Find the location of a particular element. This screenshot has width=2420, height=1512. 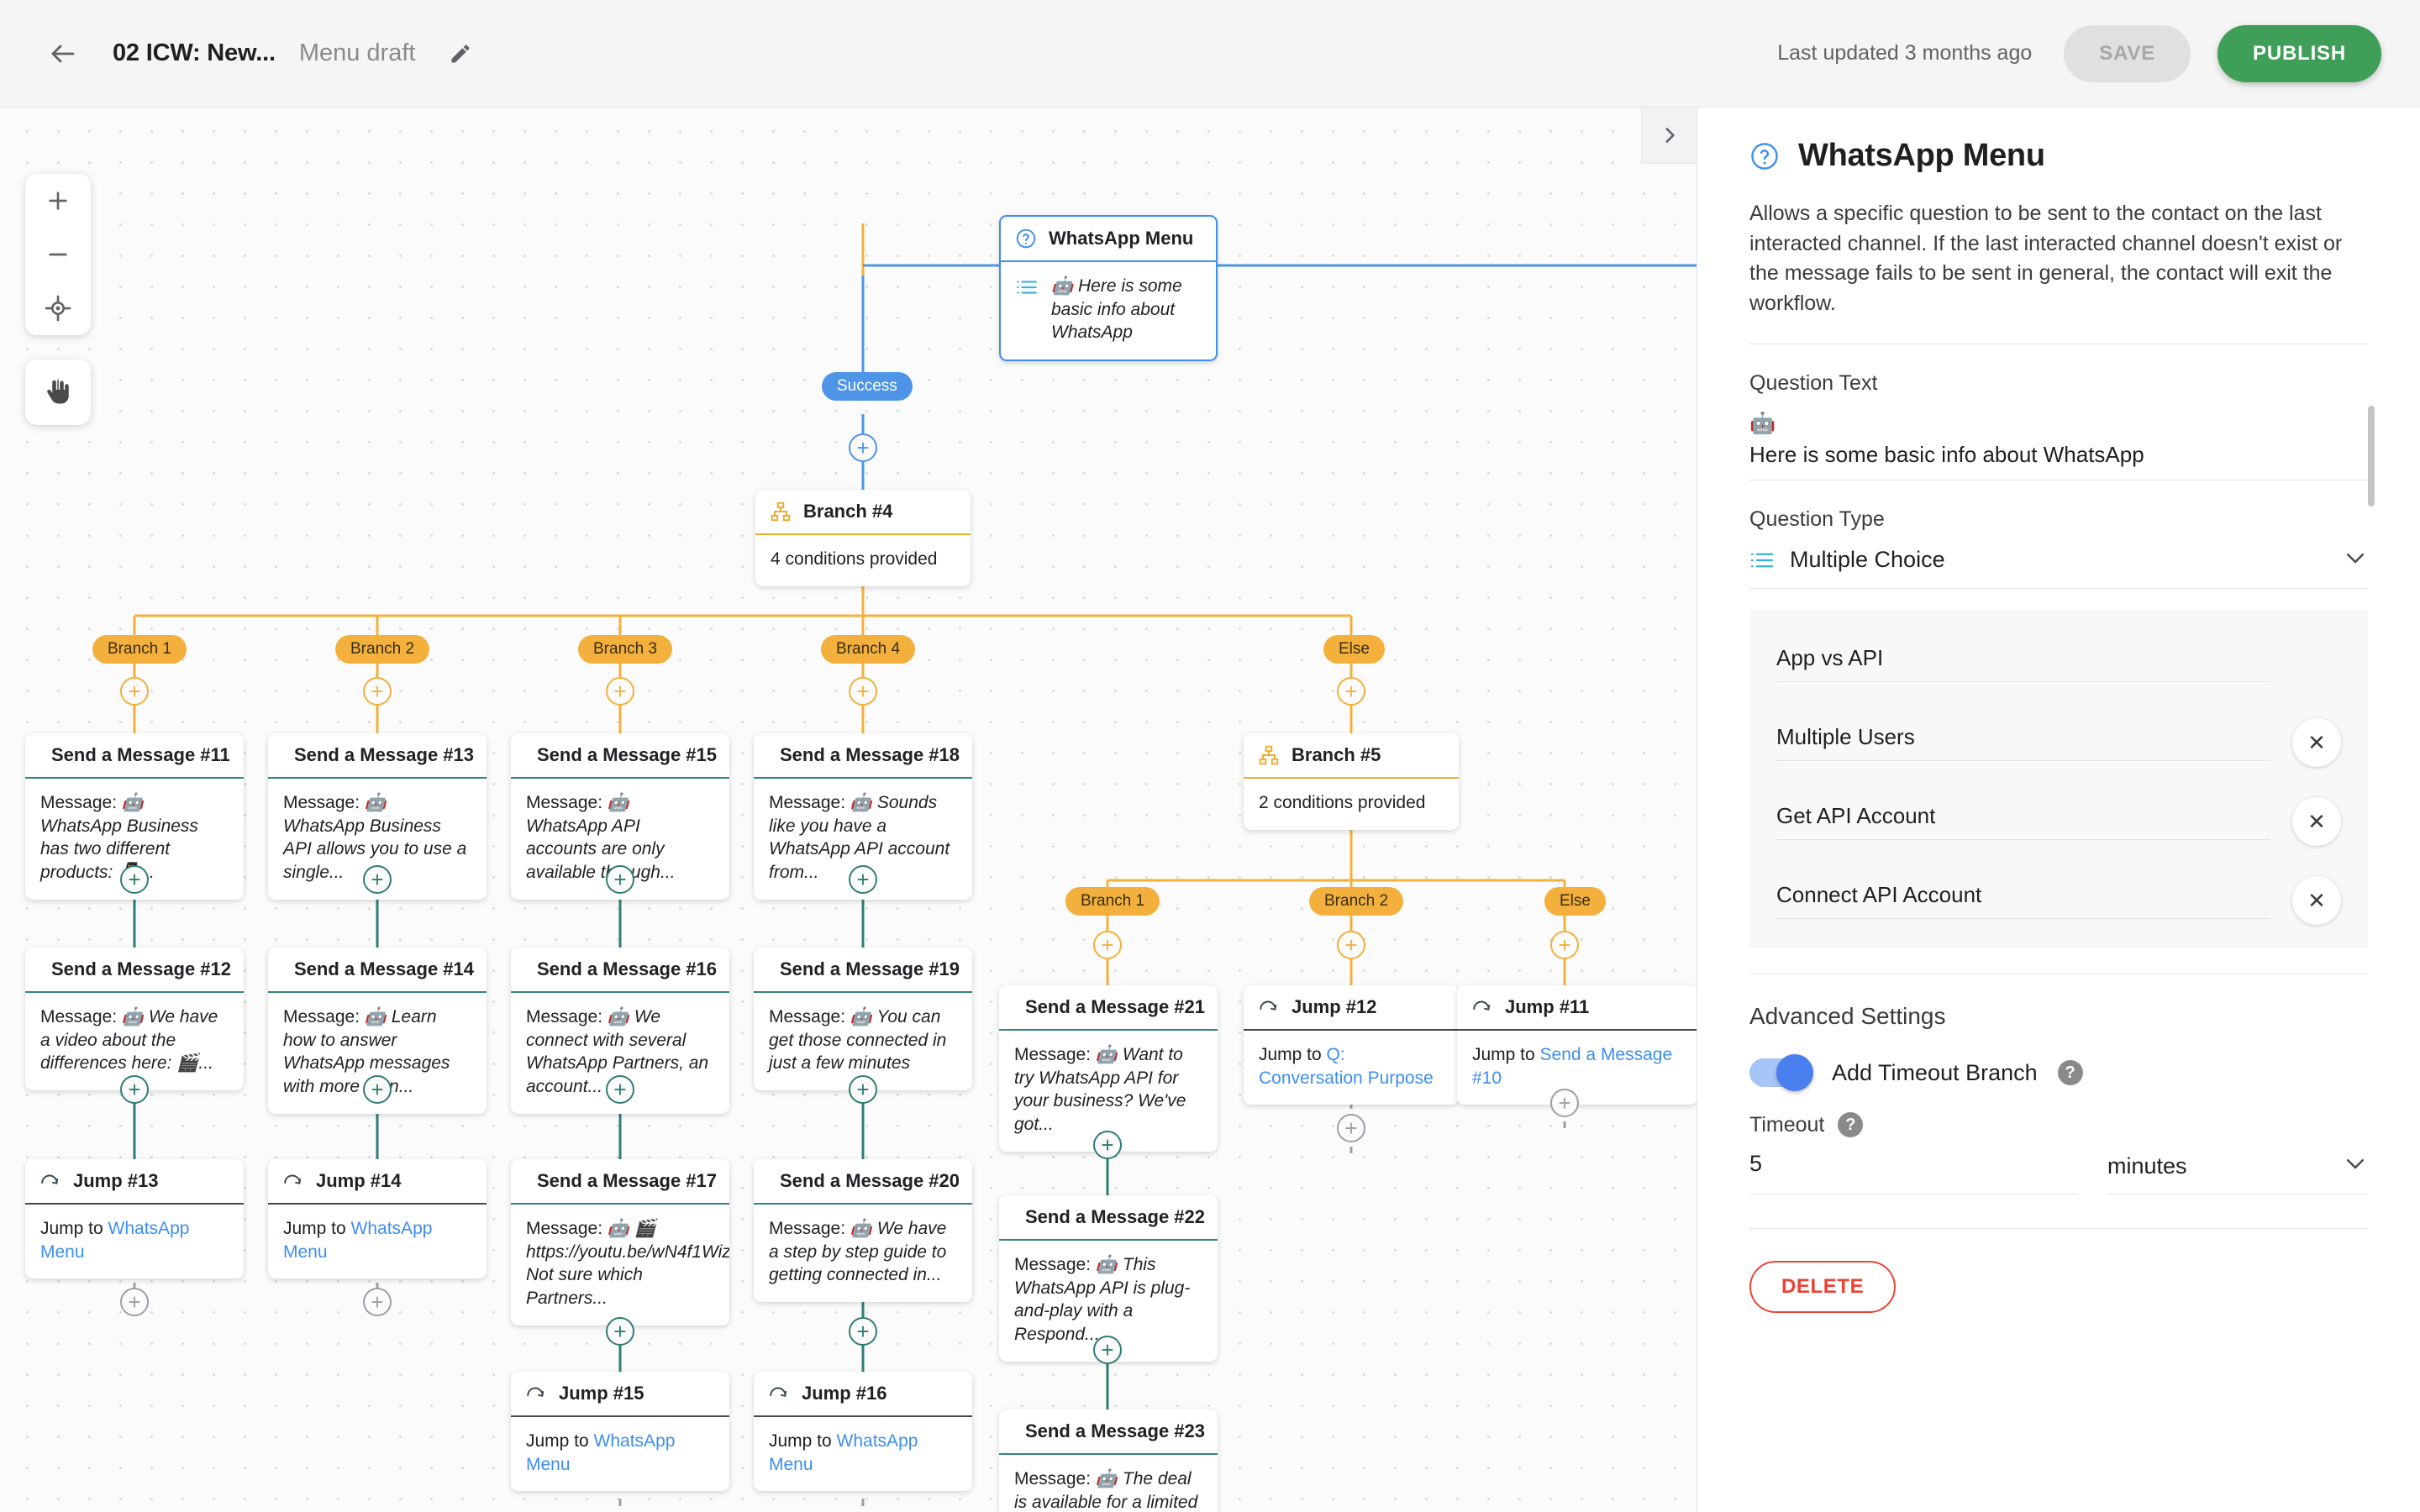

edge-label-sub-else: Else is located at coordinates (1575, 901).